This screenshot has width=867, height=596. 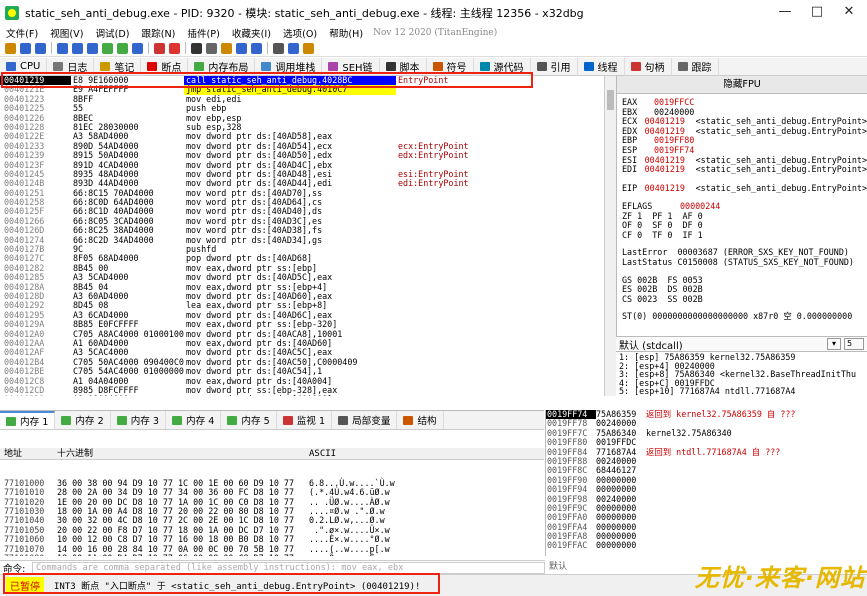 What do you see at coordinates (62, 48) in the screenshot?
I see `run-icon` at bounding box center [62, 48].